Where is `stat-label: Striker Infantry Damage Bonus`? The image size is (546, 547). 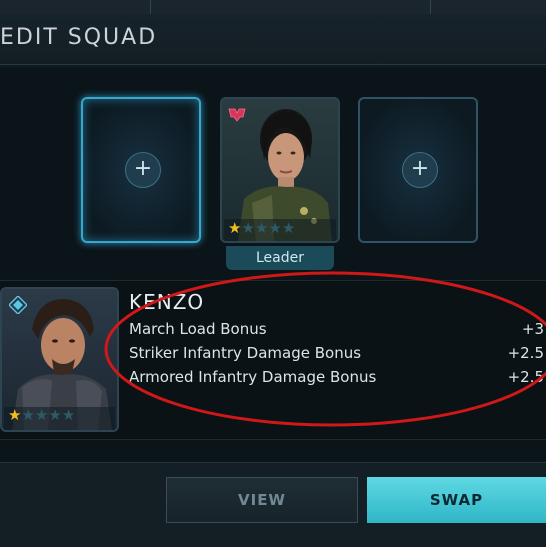 stat-label: Striker Infantry Damage Bonus is located at coordinates (245, 353).